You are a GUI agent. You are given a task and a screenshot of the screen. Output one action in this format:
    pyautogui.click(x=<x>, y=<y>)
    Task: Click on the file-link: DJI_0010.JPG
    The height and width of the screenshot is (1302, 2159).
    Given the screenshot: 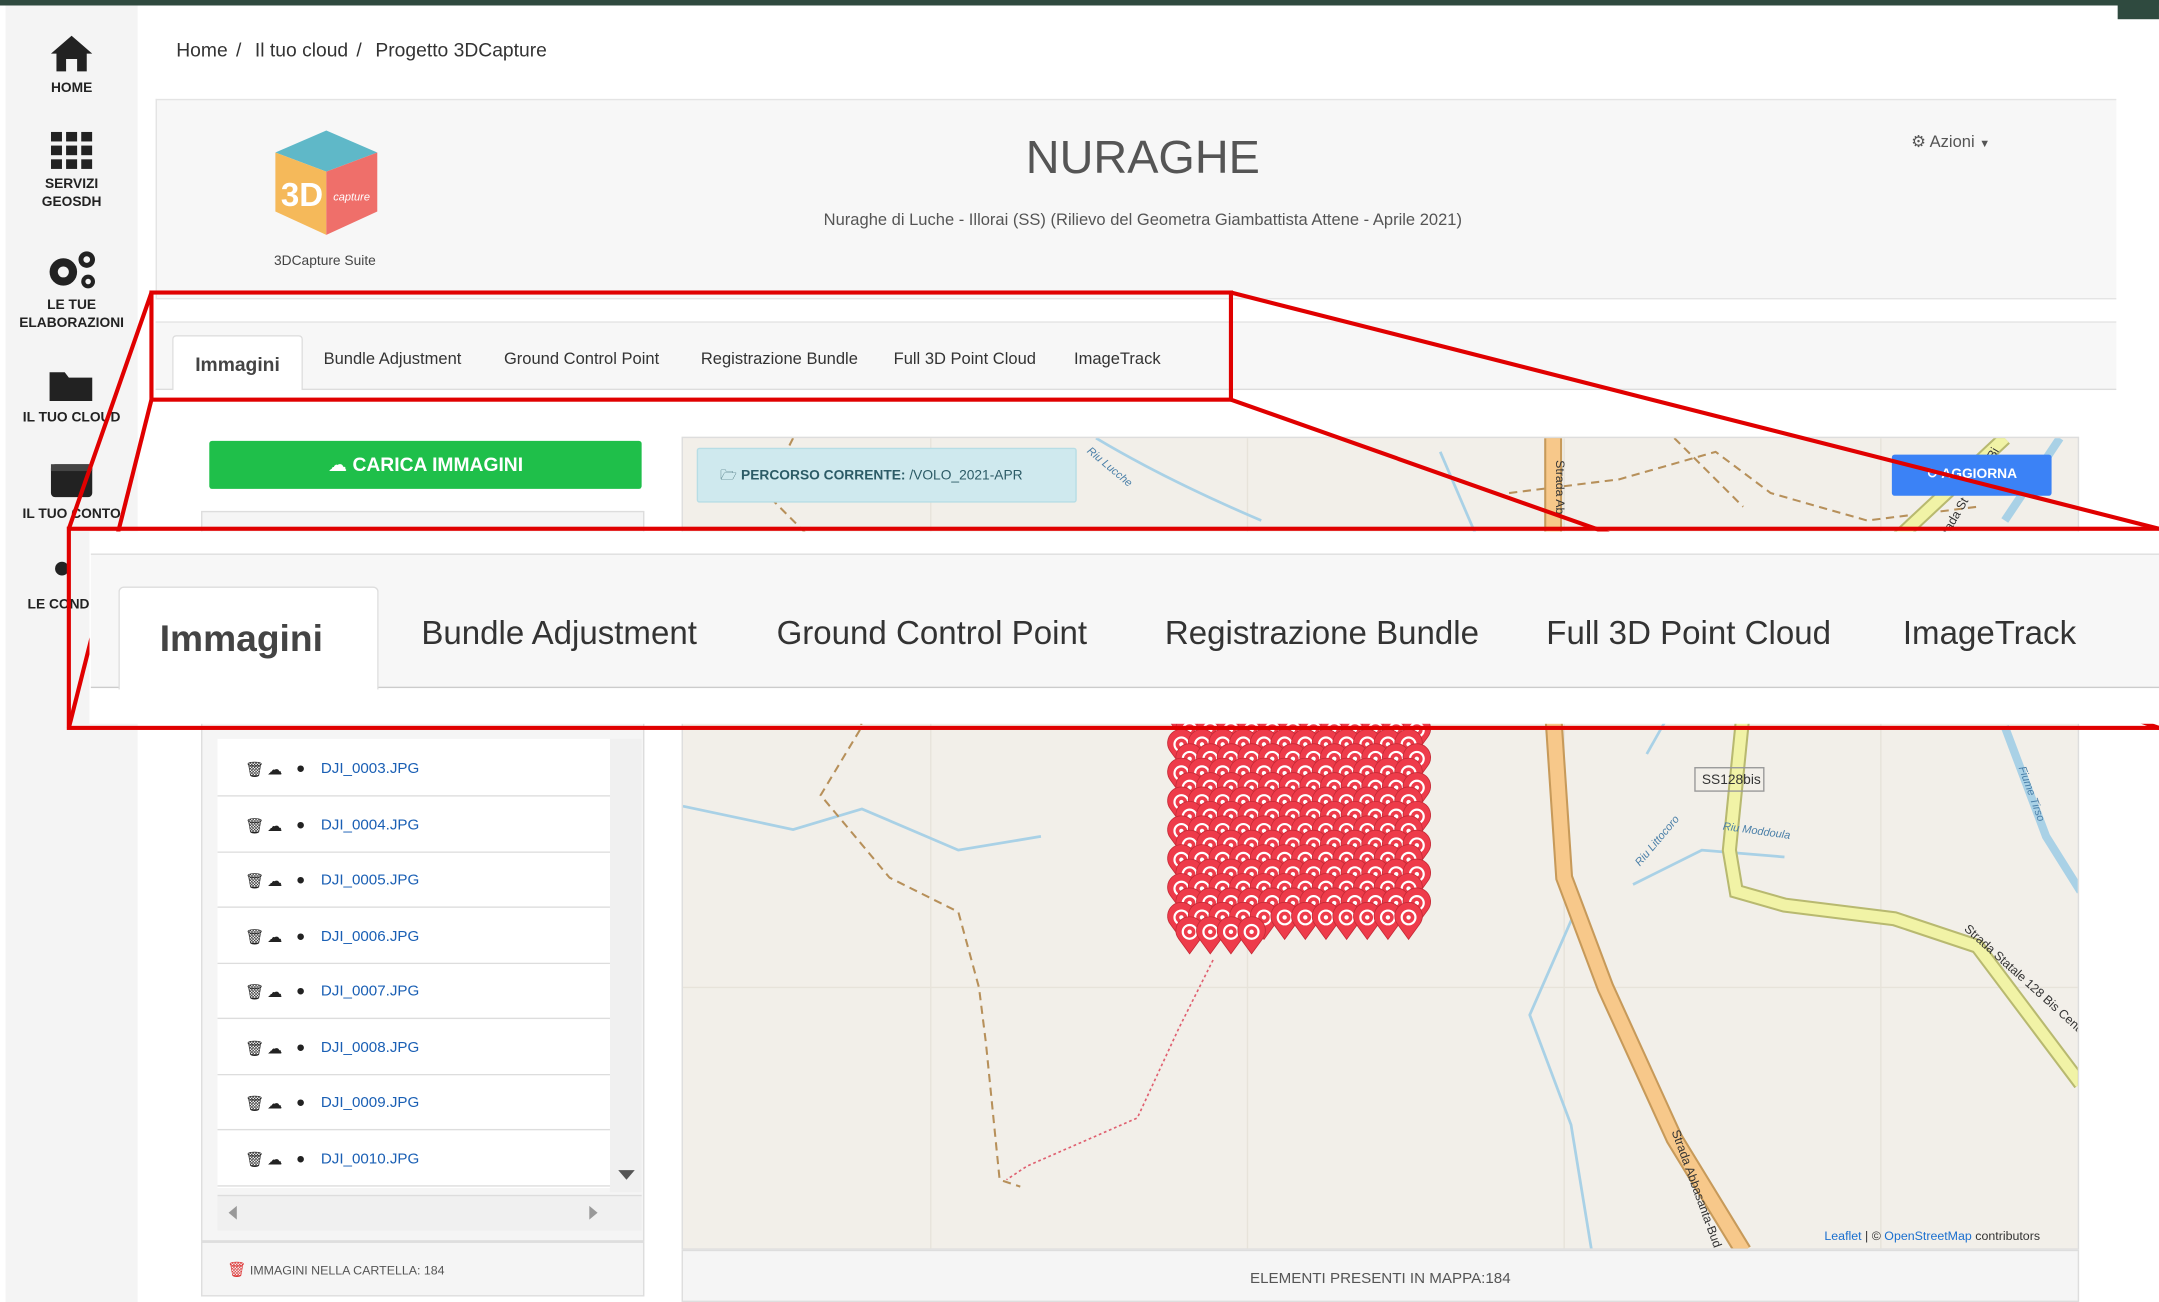 What is the action you would take?
    pyautogui.click(x=370, y=1158)
    